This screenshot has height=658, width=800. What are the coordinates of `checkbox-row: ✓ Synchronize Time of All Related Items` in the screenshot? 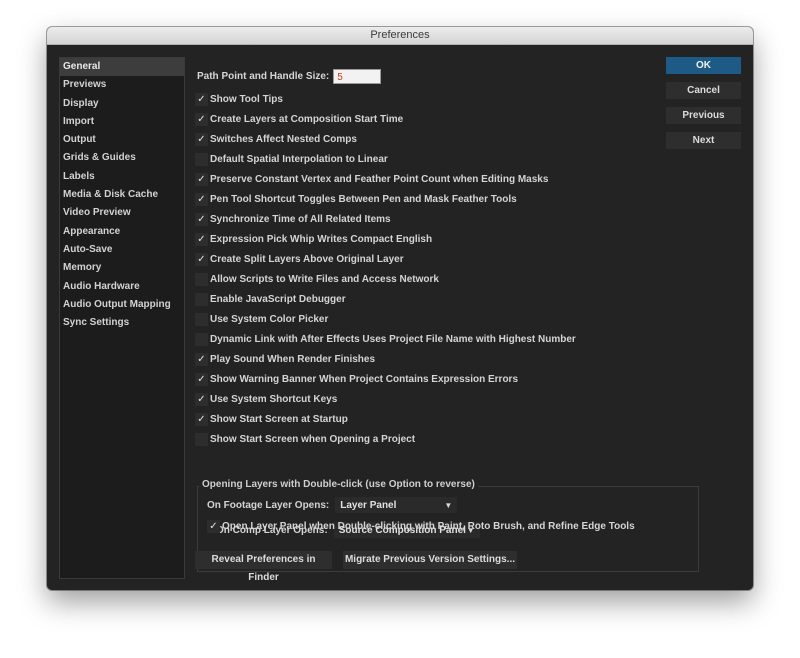 It's located at (293, 219).